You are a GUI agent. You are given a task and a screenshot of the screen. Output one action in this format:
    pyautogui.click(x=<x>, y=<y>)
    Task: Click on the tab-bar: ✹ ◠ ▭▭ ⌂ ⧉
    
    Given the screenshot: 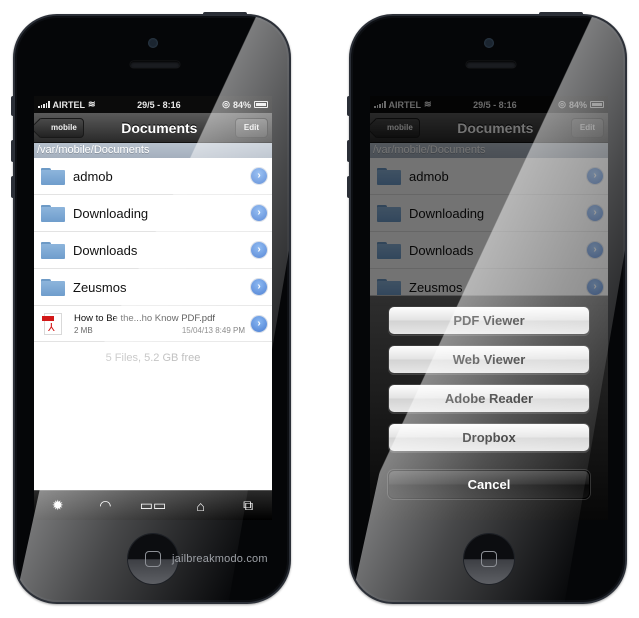 What is the action you would take?
    pyautogui.click(x=153, y=505)
    